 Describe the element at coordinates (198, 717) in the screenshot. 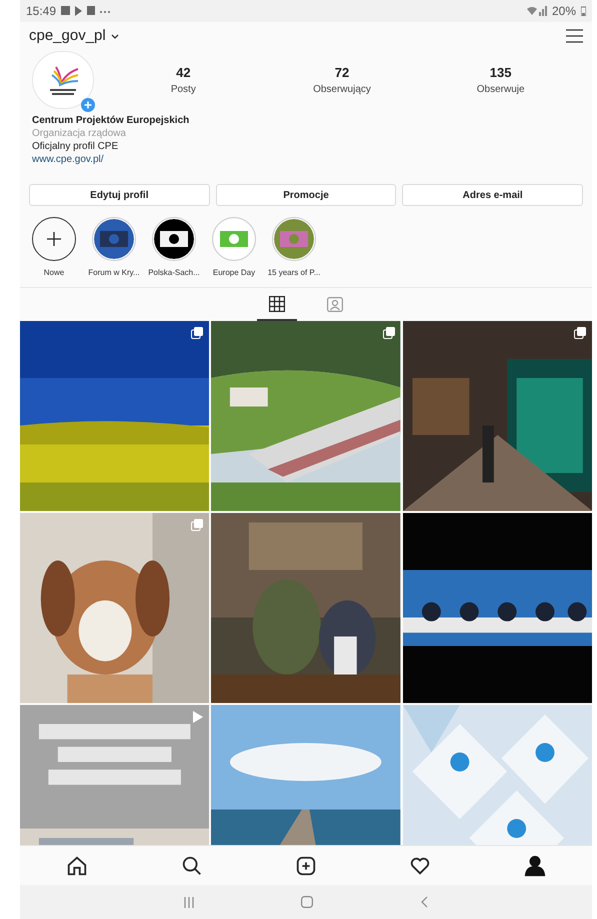

I see `play-icon` at that location.